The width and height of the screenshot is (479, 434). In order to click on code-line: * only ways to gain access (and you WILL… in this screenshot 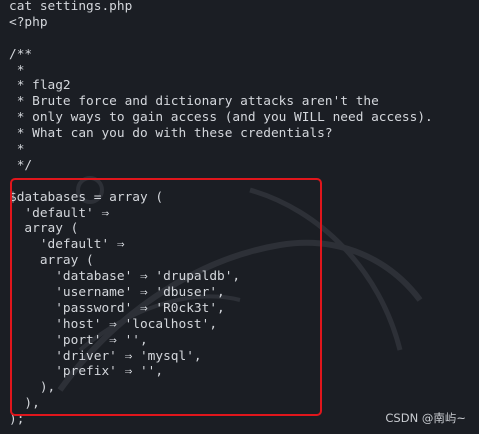, I will do `click(221, 118)`.